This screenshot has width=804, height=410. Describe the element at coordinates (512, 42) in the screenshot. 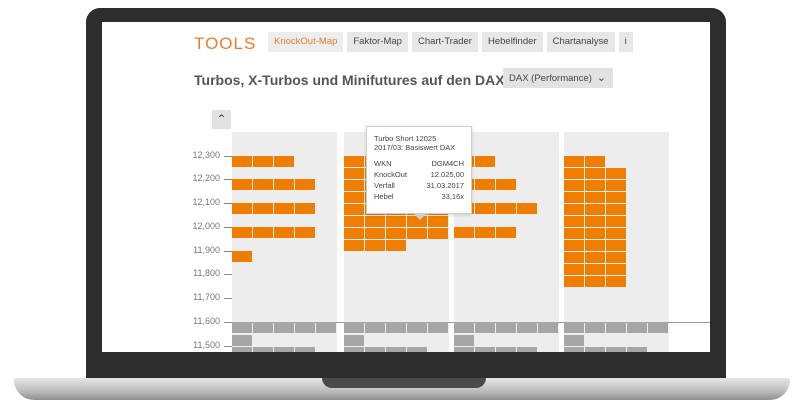

I see `tab-hebelfinder: Hebelfinder` at that location.